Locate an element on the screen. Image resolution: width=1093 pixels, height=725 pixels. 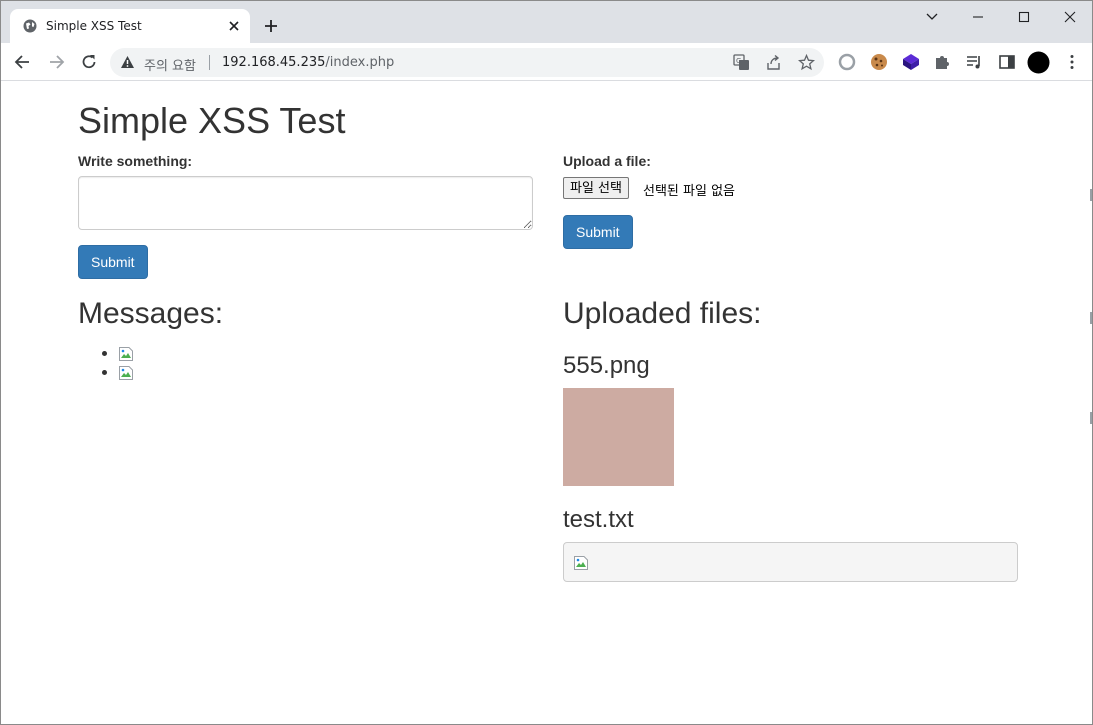
translate-icon: G is located at coordinates (741, 62).